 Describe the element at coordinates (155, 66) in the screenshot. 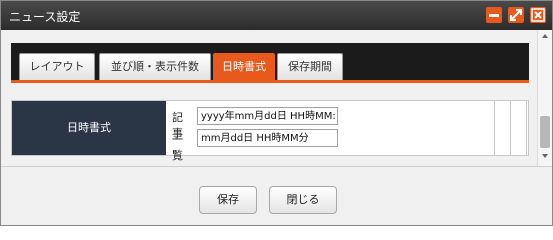

I see `tab-sort-display-count: 並び順・表示件数` at that location.